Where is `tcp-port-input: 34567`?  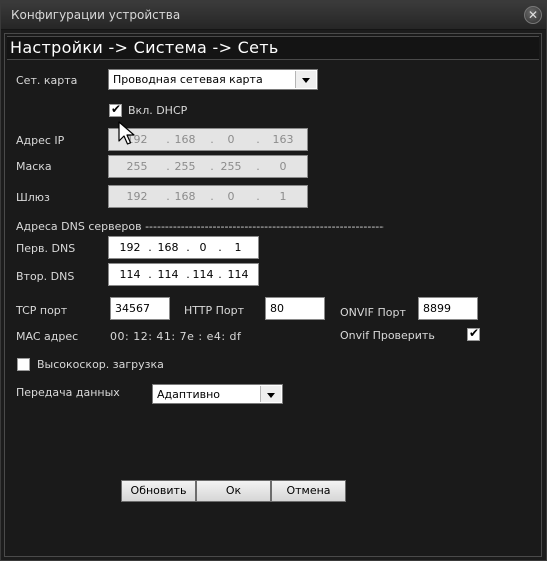
tcp-port-input: 34567 is located at coordinates (140, 308).